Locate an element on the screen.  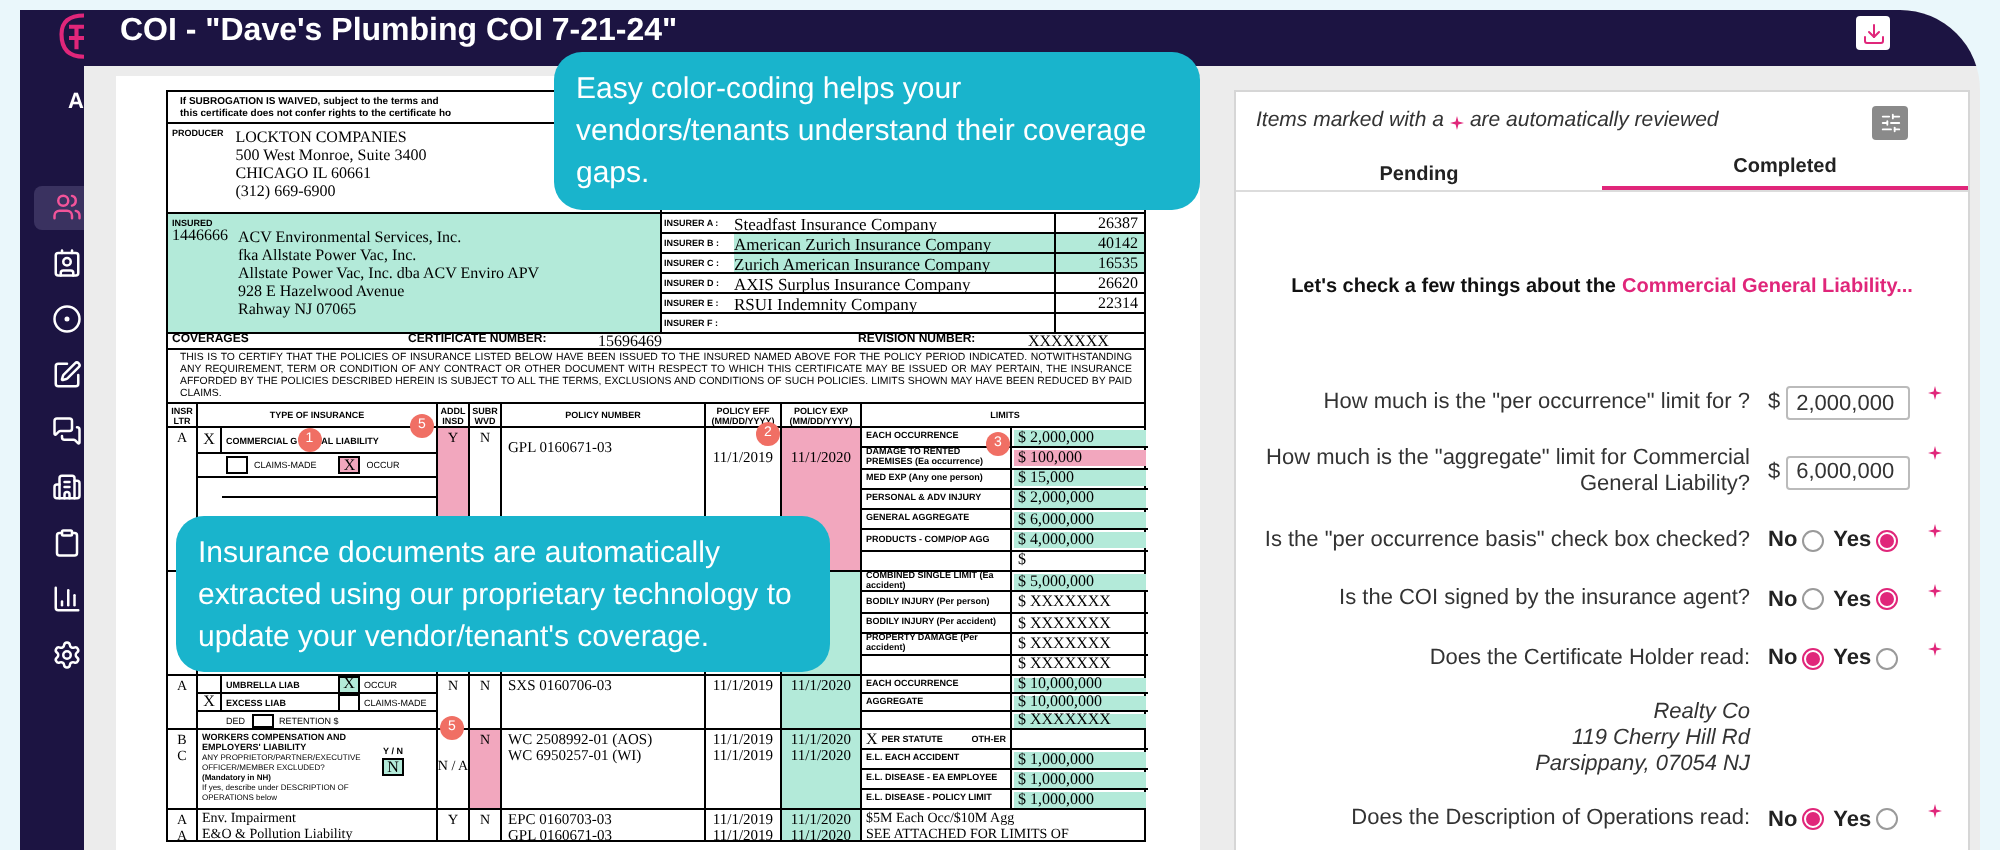
form-value: 40142 is located at coordinates (1118, 243).